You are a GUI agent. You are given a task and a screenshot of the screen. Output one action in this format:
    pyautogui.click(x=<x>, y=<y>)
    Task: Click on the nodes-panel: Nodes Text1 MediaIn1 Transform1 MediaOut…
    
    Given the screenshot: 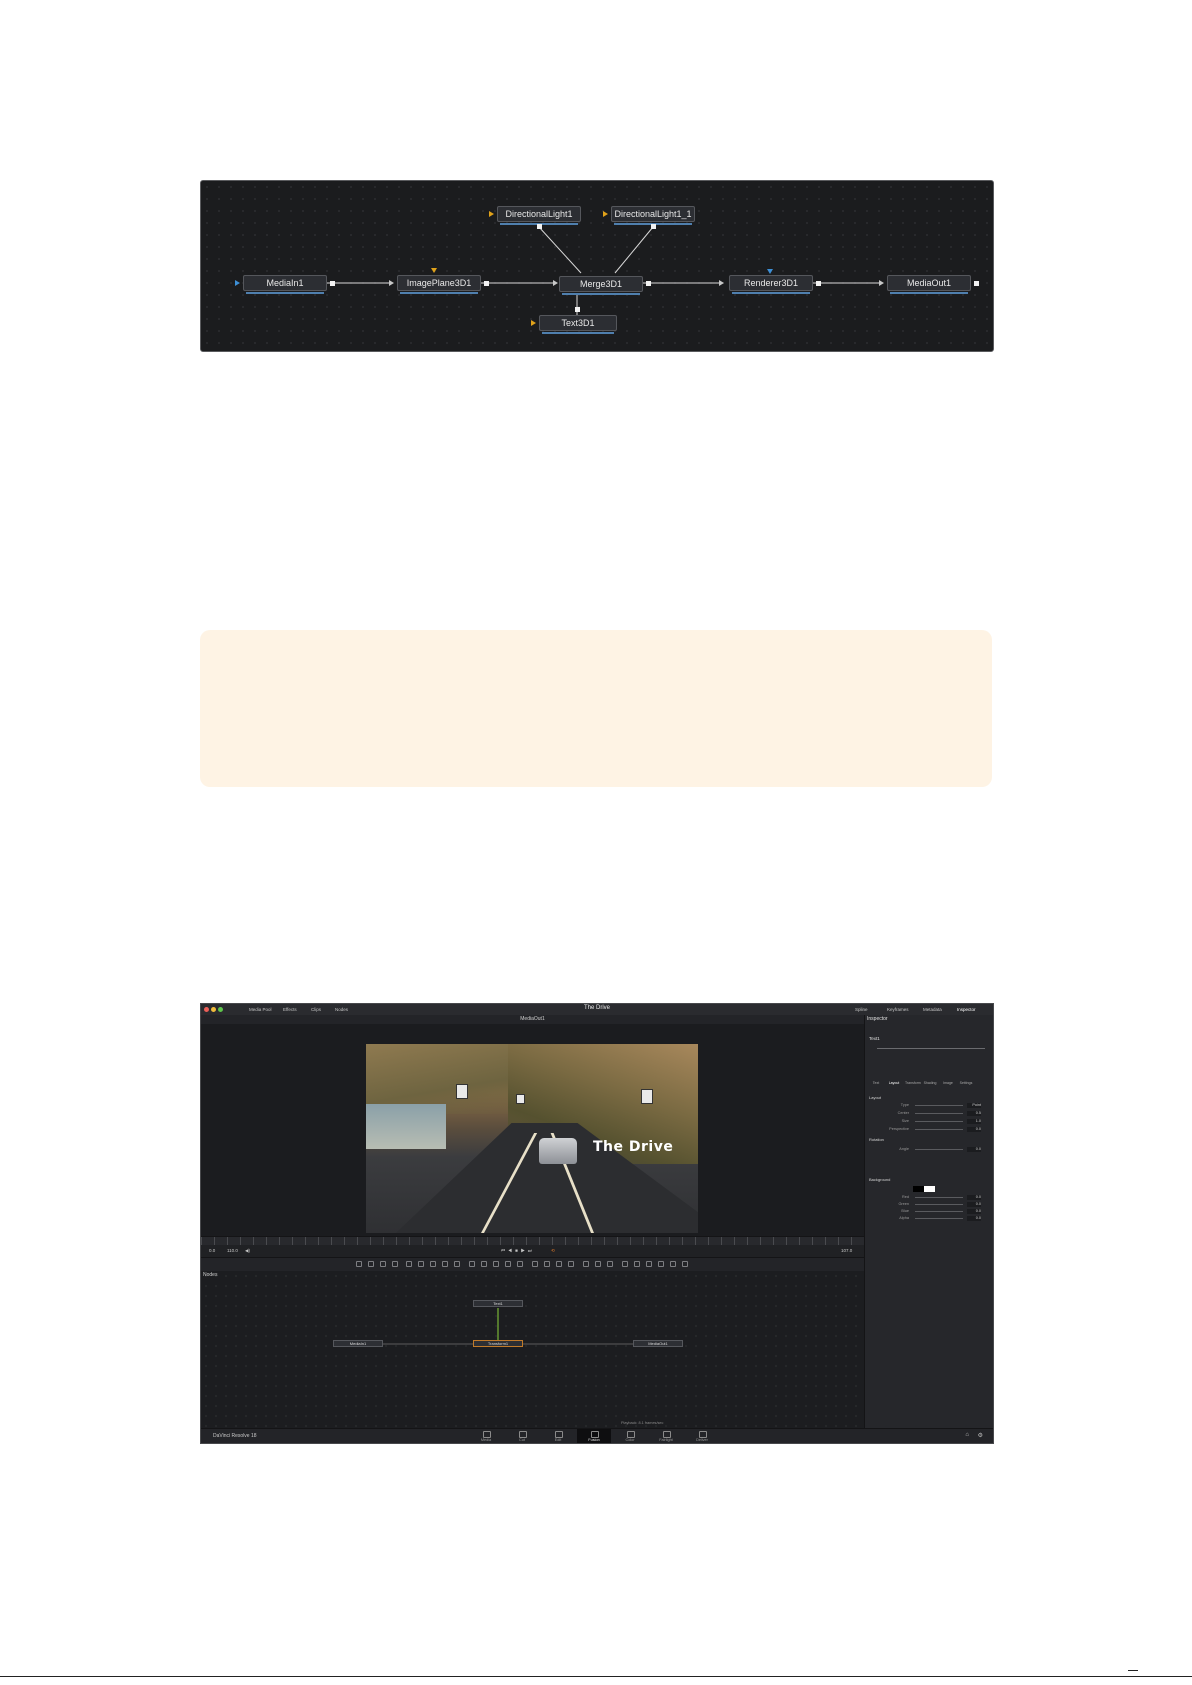 What is the action you would take?
    pyautogui.click(x=532, y=1351)
    